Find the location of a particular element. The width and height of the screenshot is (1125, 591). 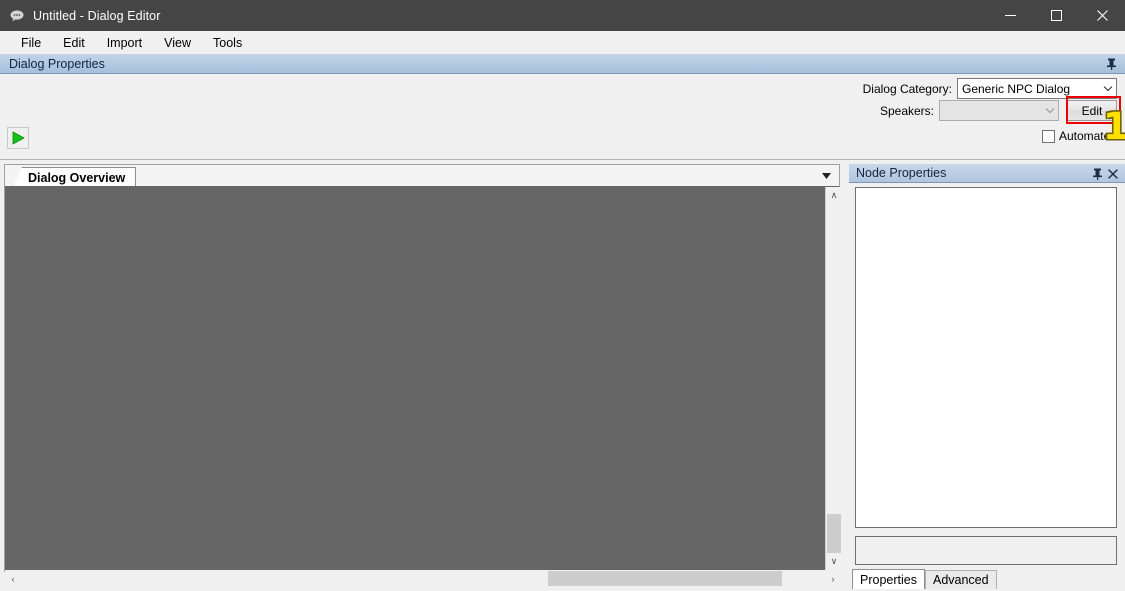

automated-checkbox: Automated is located at coordinates (1079, 136).